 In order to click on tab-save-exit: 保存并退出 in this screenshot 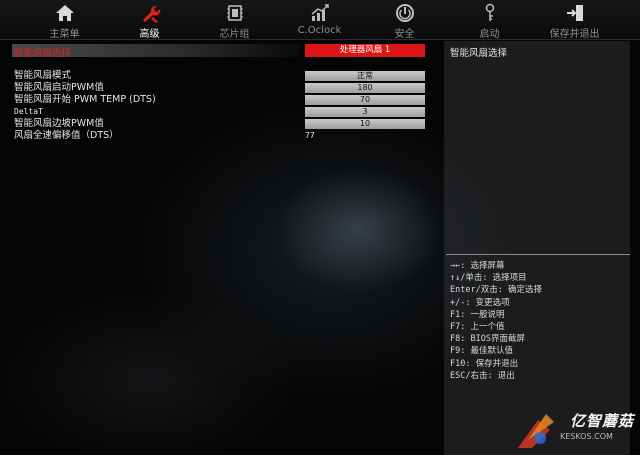, I will do `click(574, 20)`.